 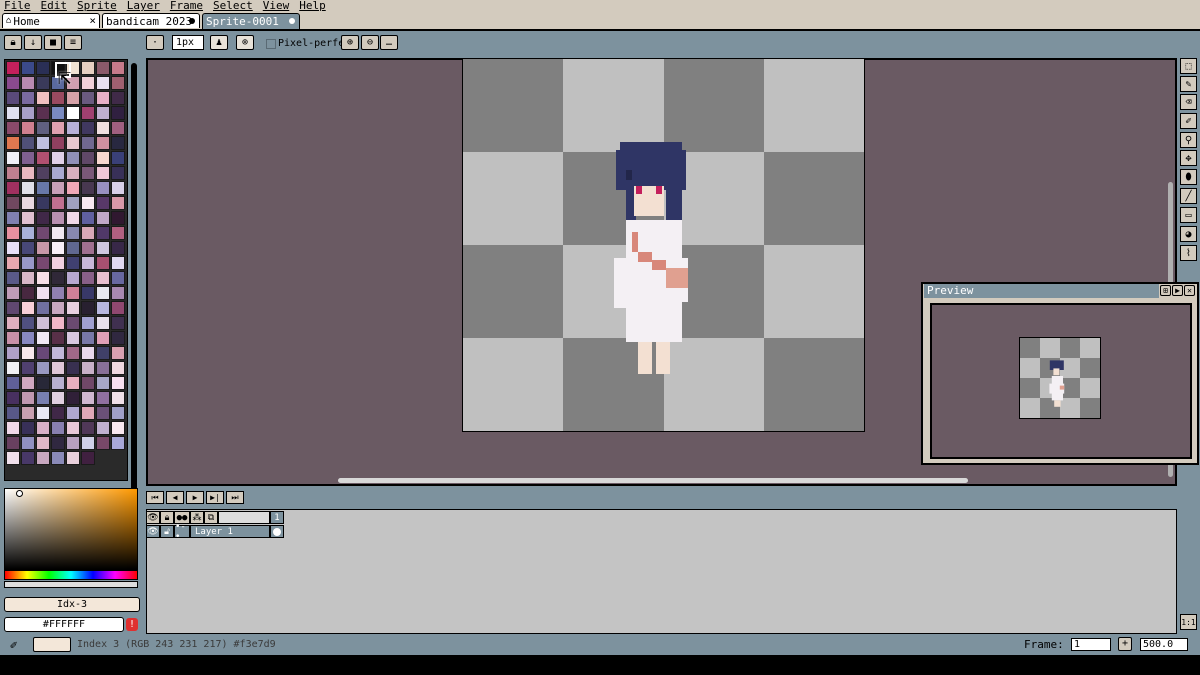 What do you see at coordinates (71, 584) in the screenshot?
I see `alpha-slider` at bounding box center [71, 584].